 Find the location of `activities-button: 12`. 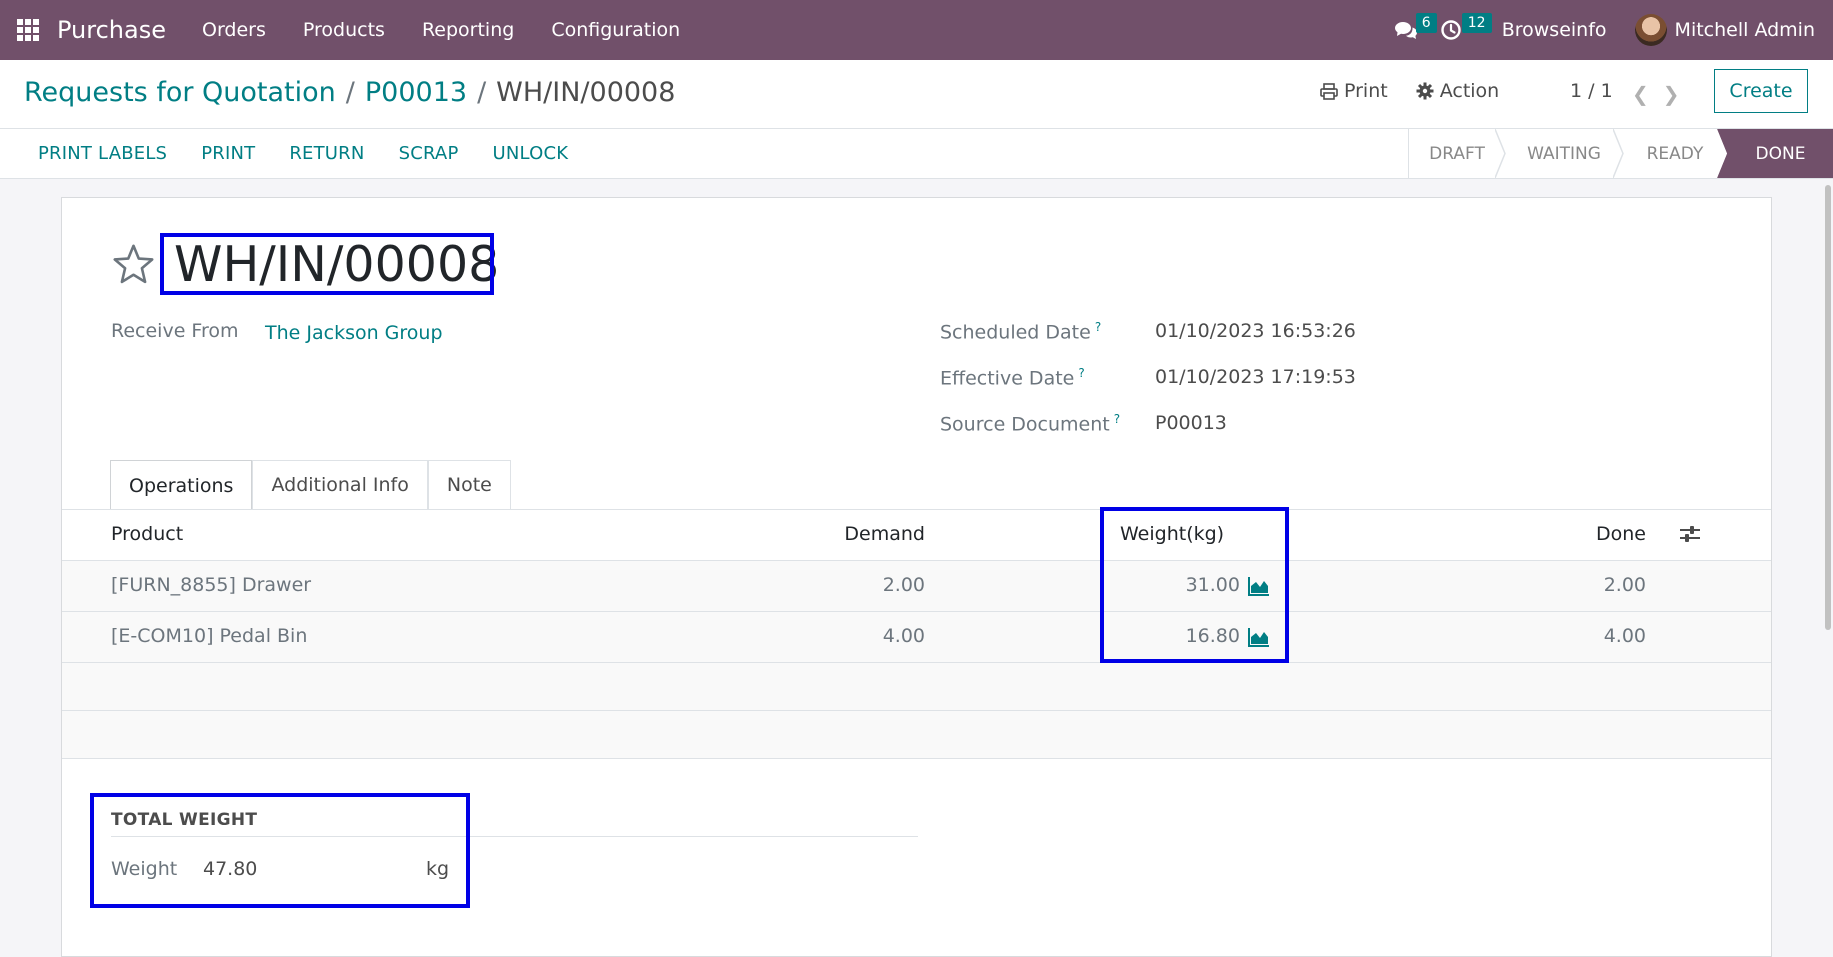

activities-button: 12 is located at coordinates (1466, 27).